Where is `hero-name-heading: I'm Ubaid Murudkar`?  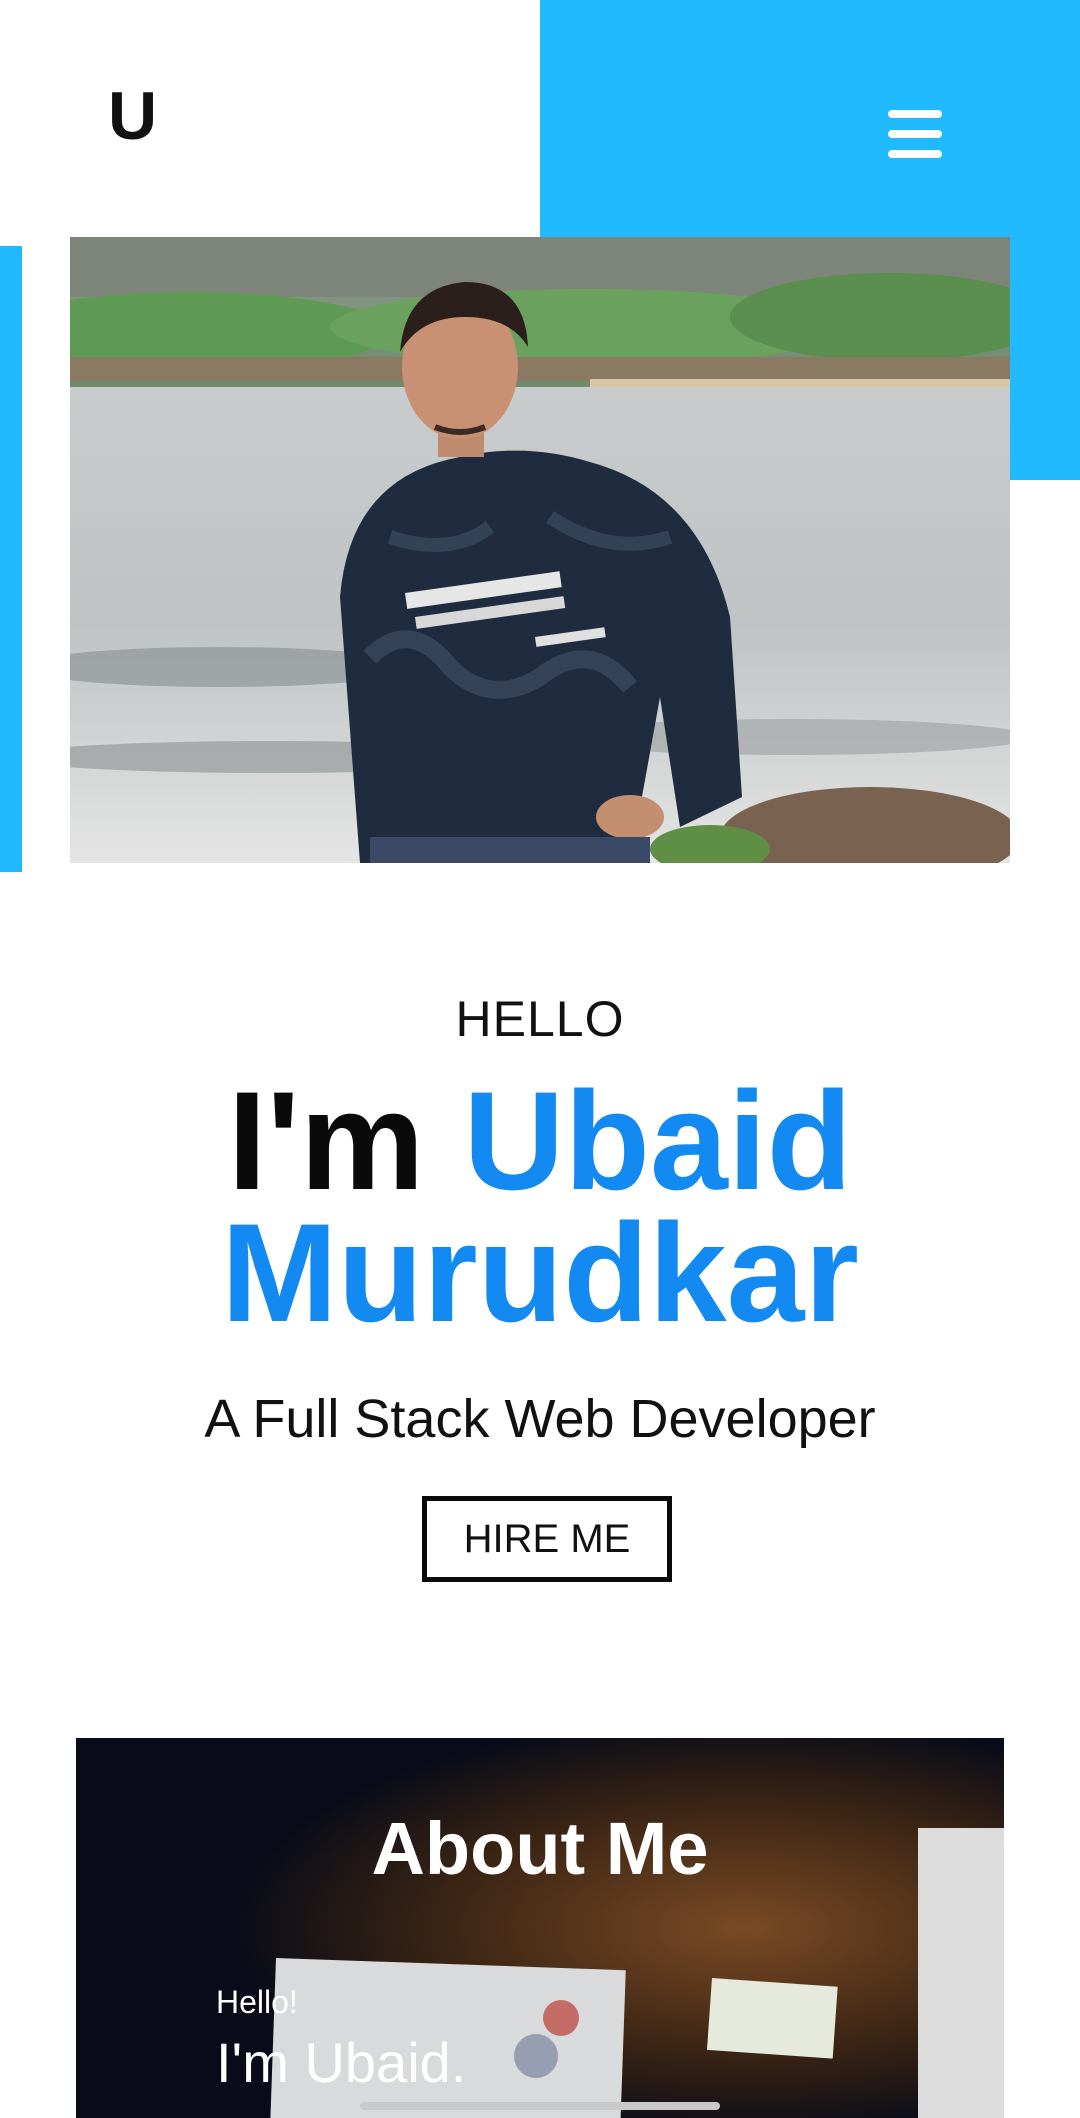 hero-name-heading: I'm Ubaid Murudkar is located at coordinates (540, 1207).